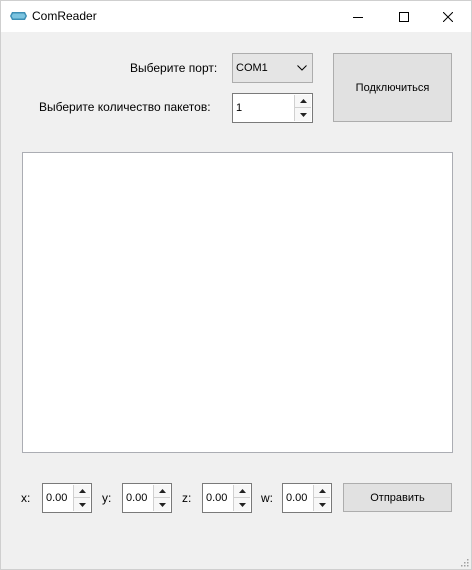  I want to click on x-label: x:, so click(26, 498).